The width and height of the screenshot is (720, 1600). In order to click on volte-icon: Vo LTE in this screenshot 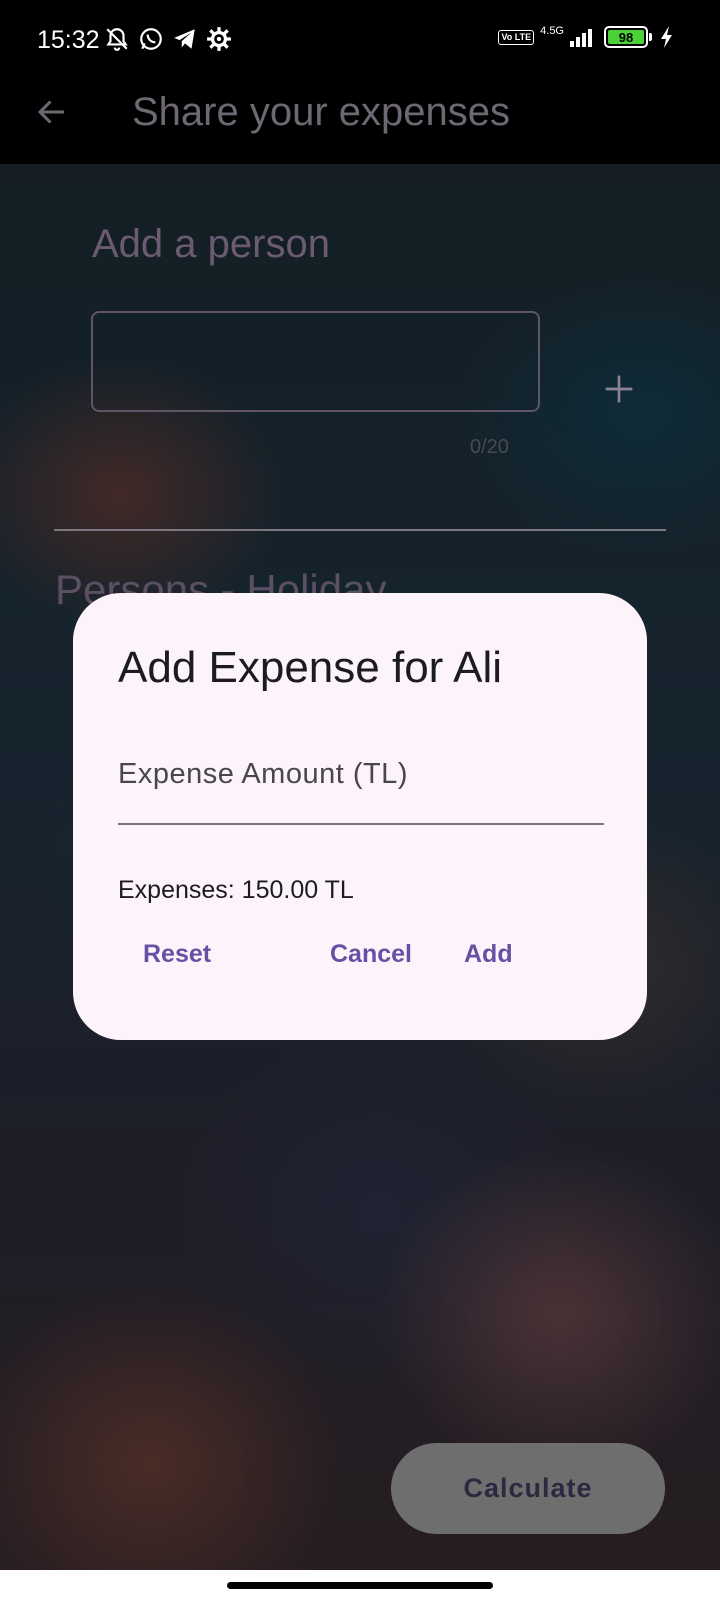, I will do `click(516, 37)`.